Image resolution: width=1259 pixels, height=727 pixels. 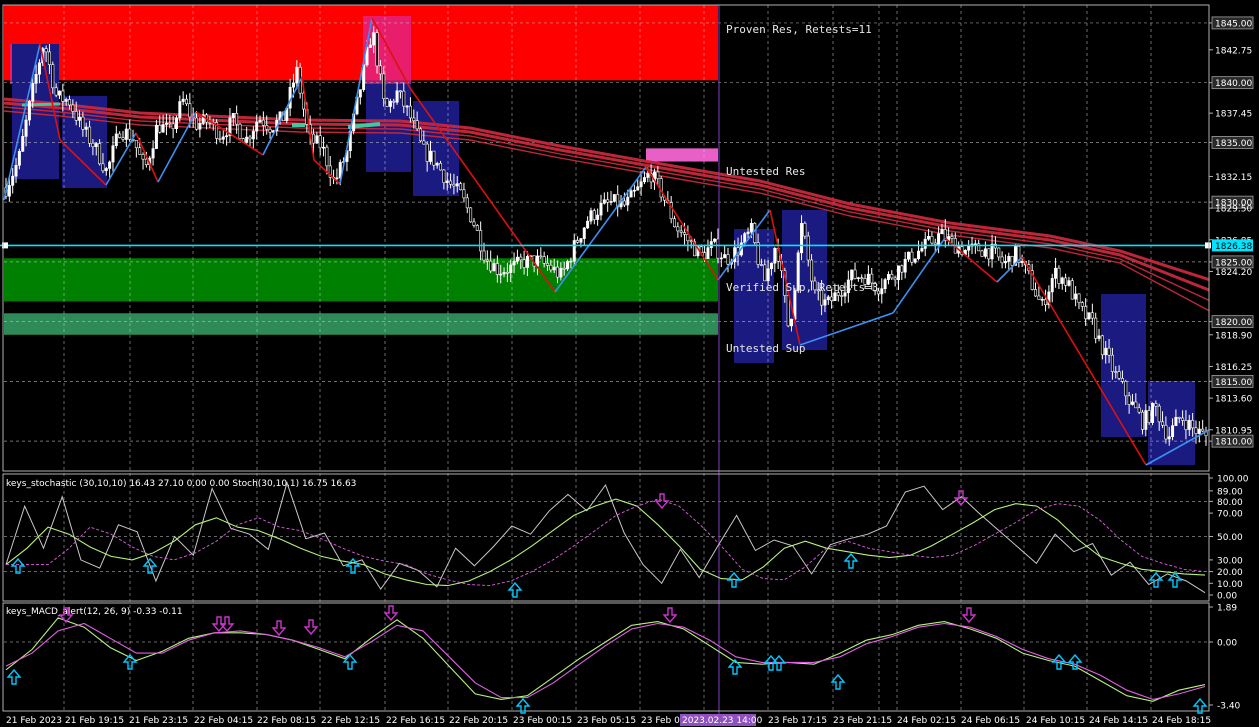 What do you see at coordinates (851, 560) in the screenshot?
I see `stoch-buy-arrow` at bounding box center [851, 560].